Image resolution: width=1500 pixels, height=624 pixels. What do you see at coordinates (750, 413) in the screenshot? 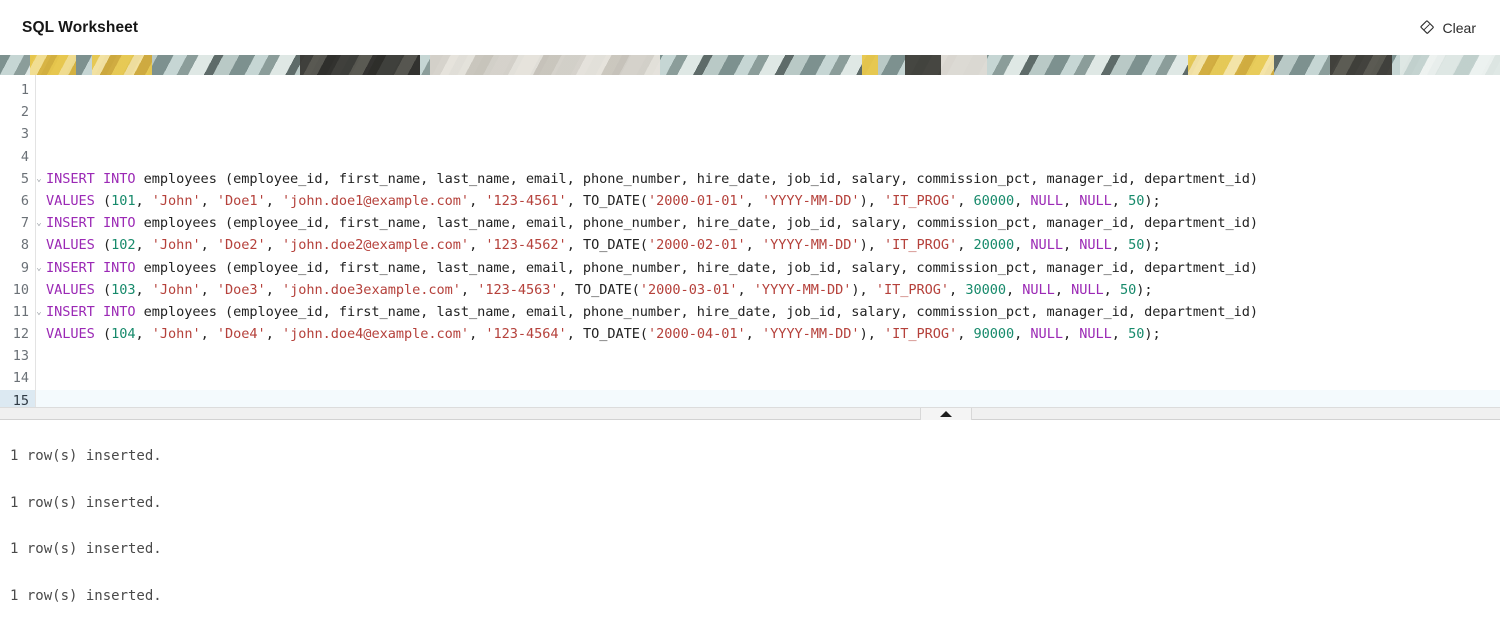
I see `panel-splitter` at bounding box center [750, 413].